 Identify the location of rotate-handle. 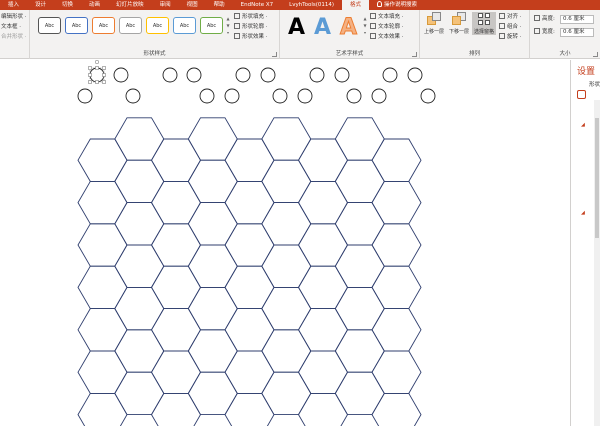
(97, 62).